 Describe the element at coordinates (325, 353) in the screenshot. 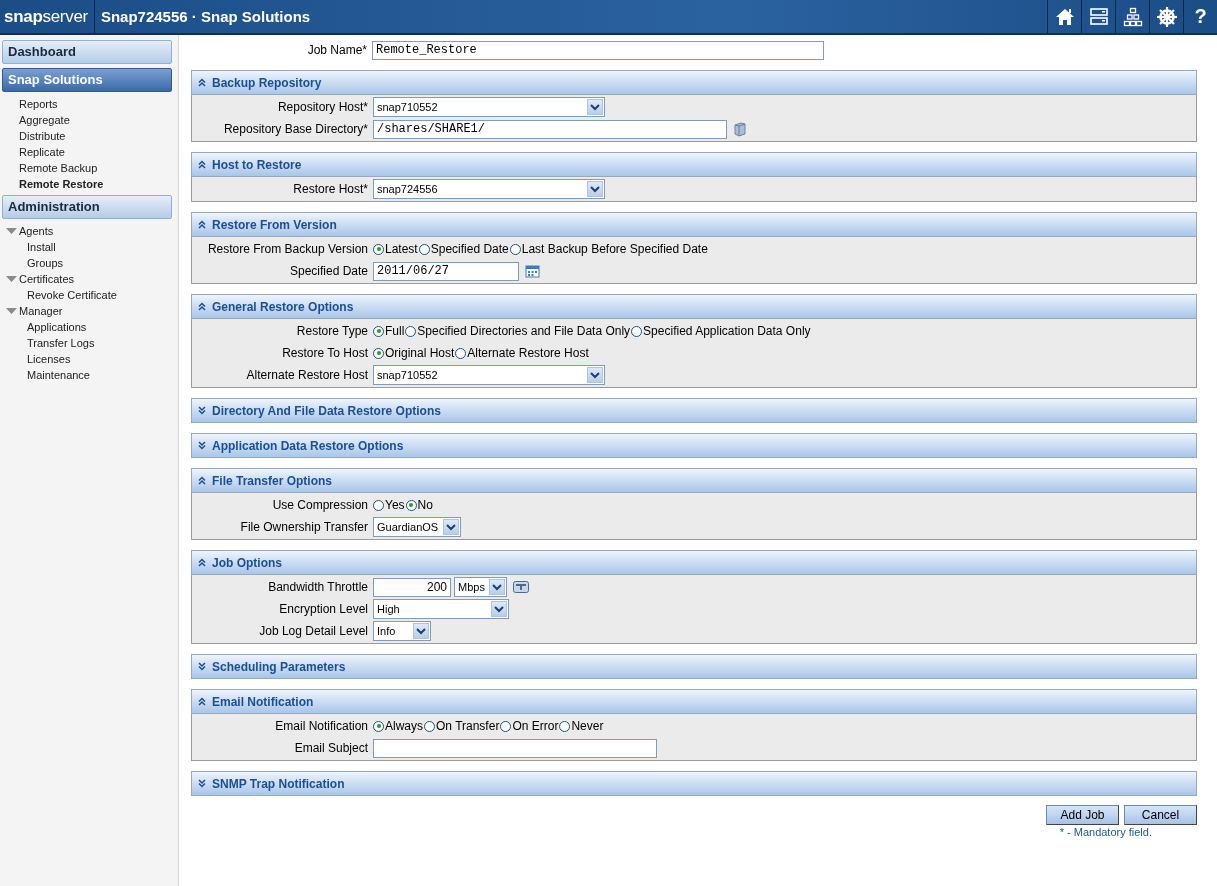

I see `field-label: Restore To Host` at that location.